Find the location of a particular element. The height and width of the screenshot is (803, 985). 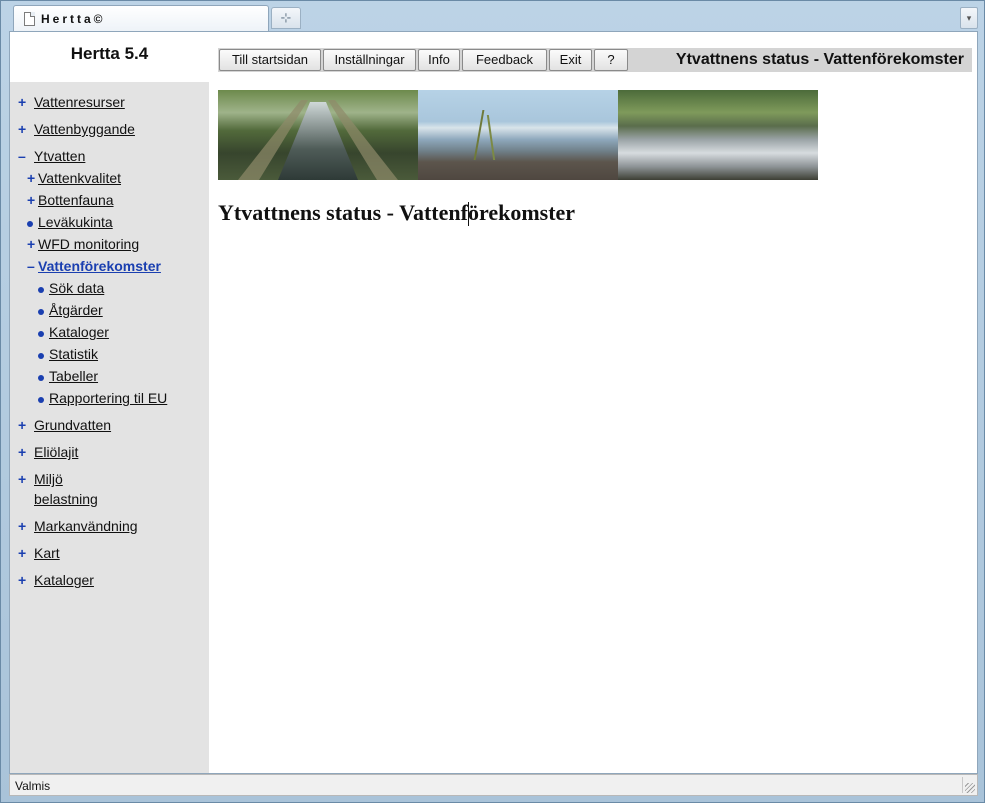

sidebar-item-label: Rapportering til EU is located at coordinates (108, 398).